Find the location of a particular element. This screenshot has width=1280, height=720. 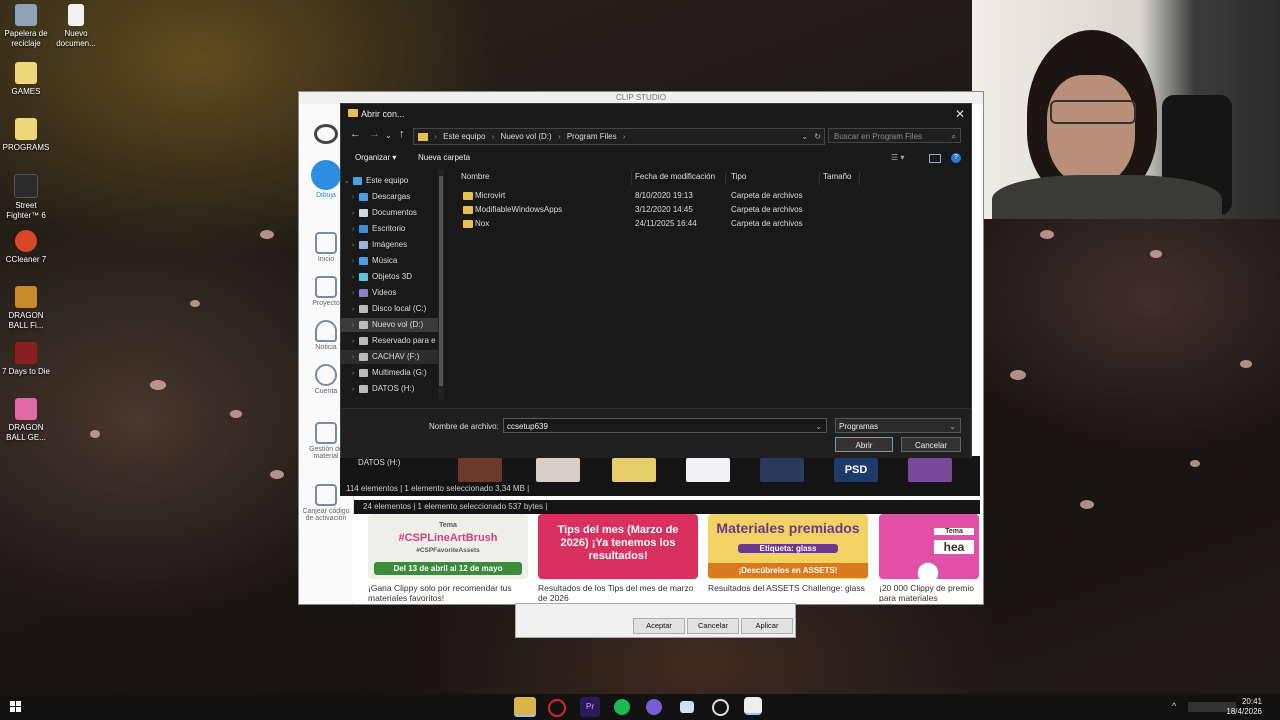

filetype-select: Programas ⌄ is located at coordinates (898, 425).